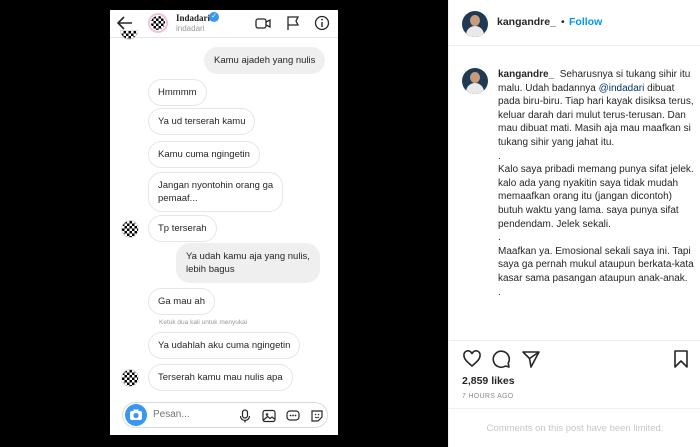  Describe the element at coordinates (574, 427) in the screenshot. I see `comments-limited-notice: Comments on this post have been limited.` at that location.